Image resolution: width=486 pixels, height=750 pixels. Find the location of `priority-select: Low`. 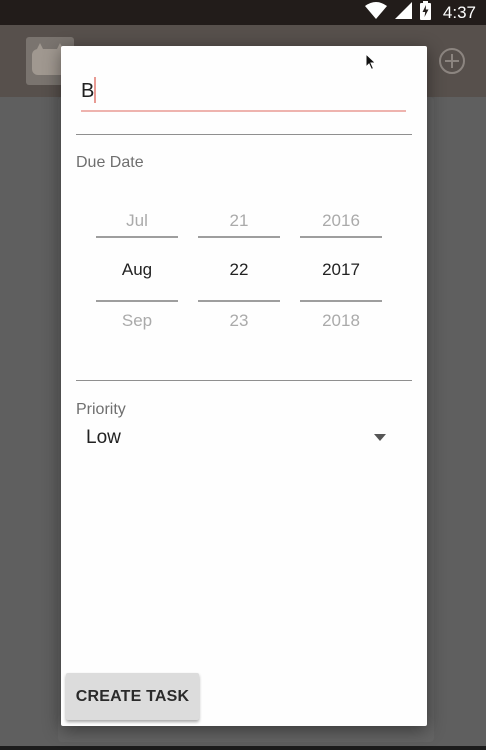

priority-select: Low is located at coordinates (236, 439).